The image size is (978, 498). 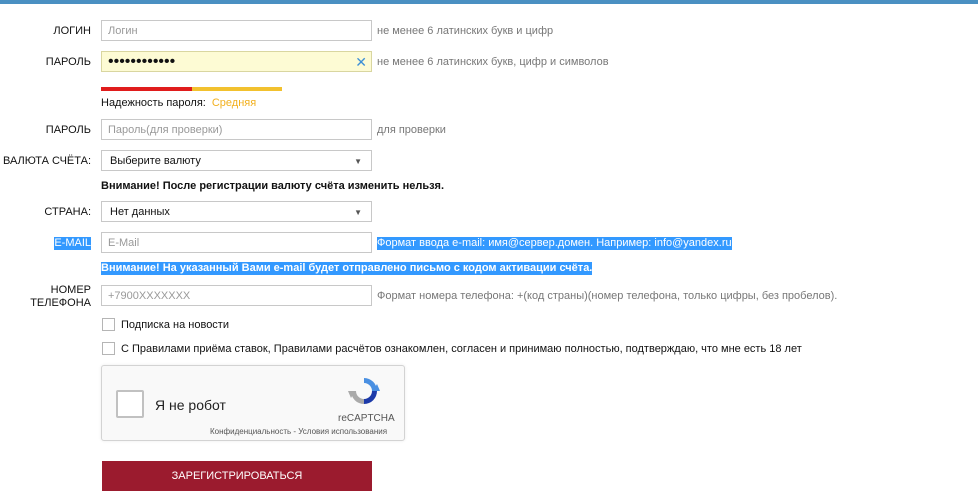 What do you see at coordinates (234, 103) in the screenshot?
I see `strength-value: Средняя` at bounding box center [234, 103].